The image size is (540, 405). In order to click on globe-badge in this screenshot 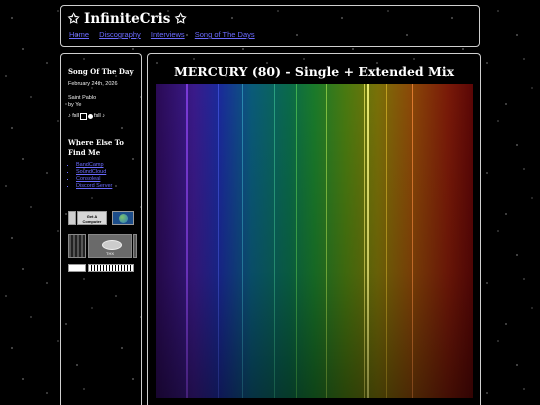, I will do `click(123, 218)`.